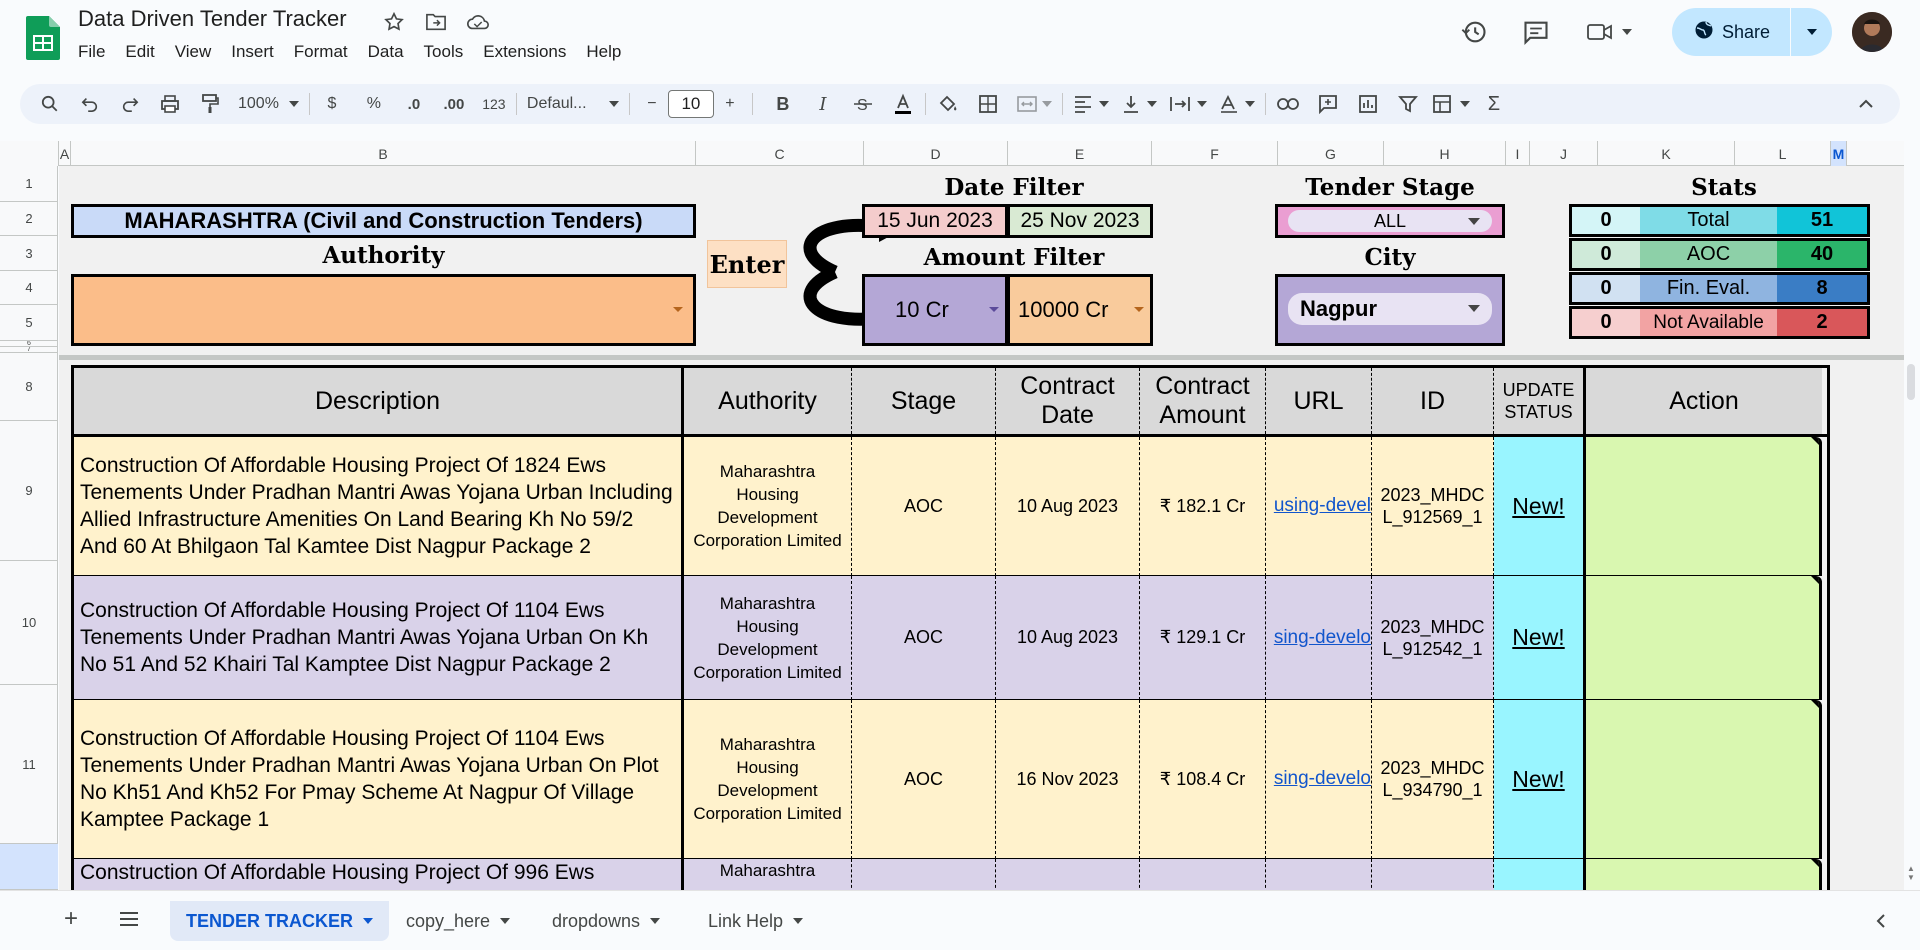  What do you see at coordinates (1911, 873) in the screenshot?
I see `scroll-arrows-icon: ▲ ▼` at bounding box center [1911, 873].